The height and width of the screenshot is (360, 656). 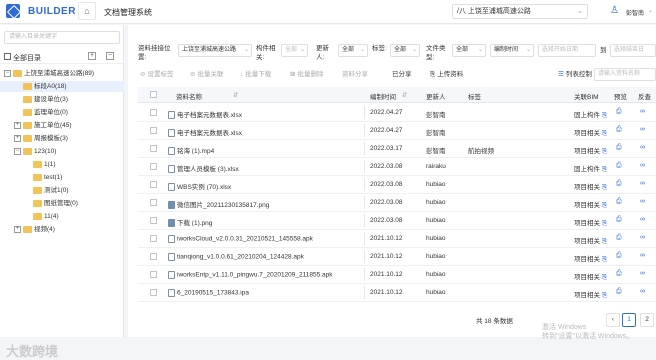 I want to click on table-row: 铭海 (1).mp4 2022.03.17 彭智南 航拍视频 项目相关 ⎘ ⎙ ∞, so click(x=397, y=149).